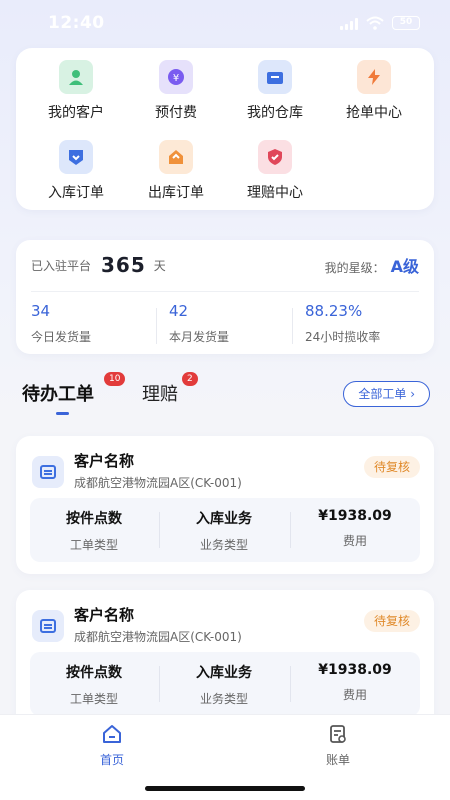 The height and width of the screenshot is (800, 450). What do you see at coordinates (275, 95) in the screenshot?
I see `menu-item-my-warehouse: 我的仓库` at bounding box center [275, 95].